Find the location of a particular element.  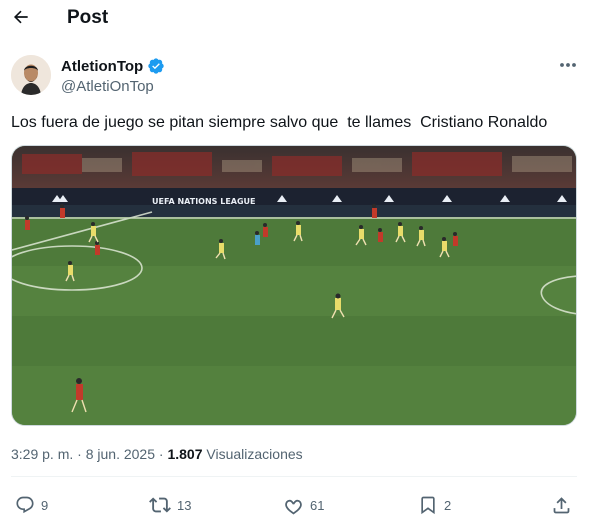

views-label: Visualizaciones is located at coordinates (254, 454).